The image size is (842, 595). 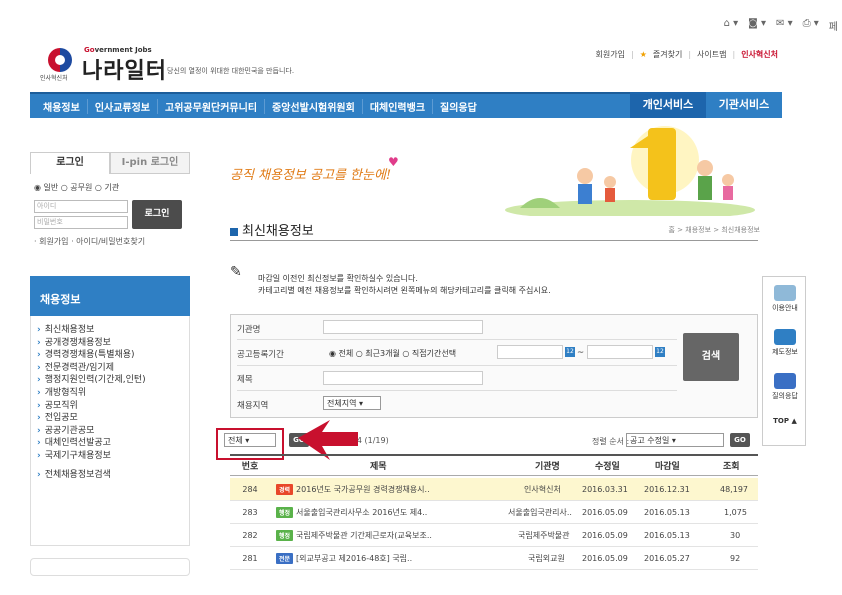 I want to click on period-radios: ◉ 전체 ○ 최근3개월 ○ 직접기간선택, so click(x=392, y=353).